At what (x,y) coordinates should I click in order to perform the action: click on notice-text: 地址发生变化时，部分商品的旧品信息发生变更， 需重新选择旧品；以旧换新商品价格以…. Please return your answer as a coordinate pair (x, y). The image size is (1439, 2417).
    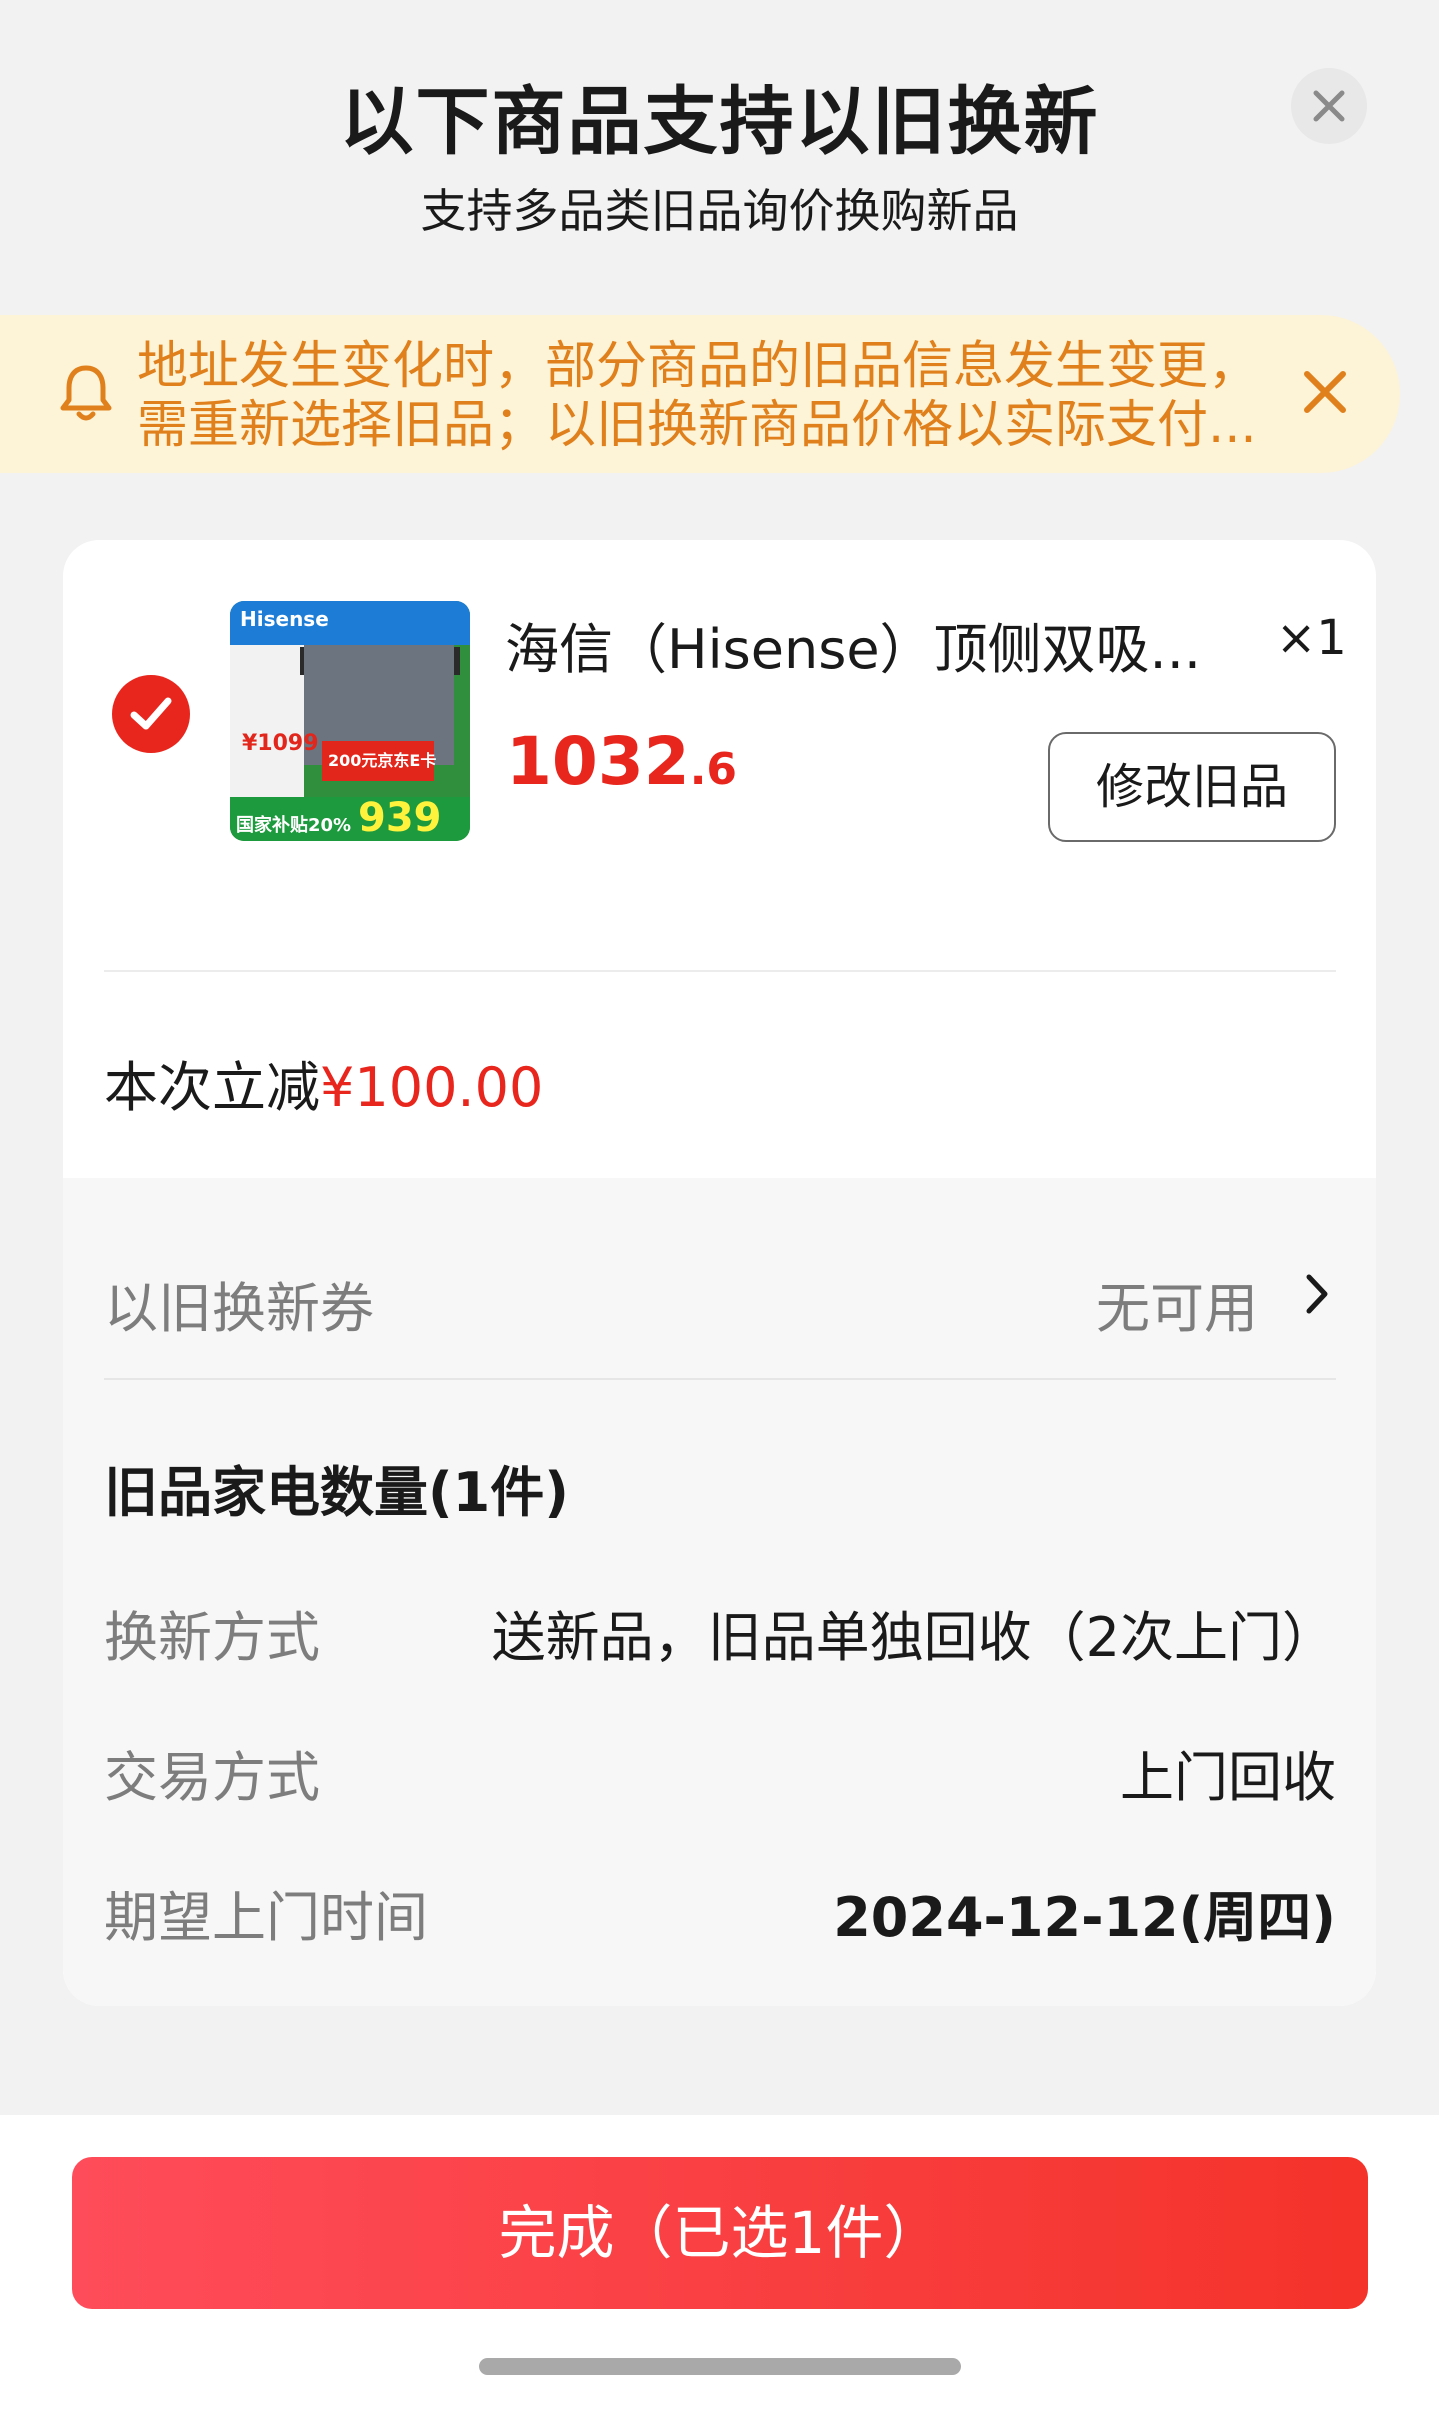
    Looking at the image, I should click on (697, 396).